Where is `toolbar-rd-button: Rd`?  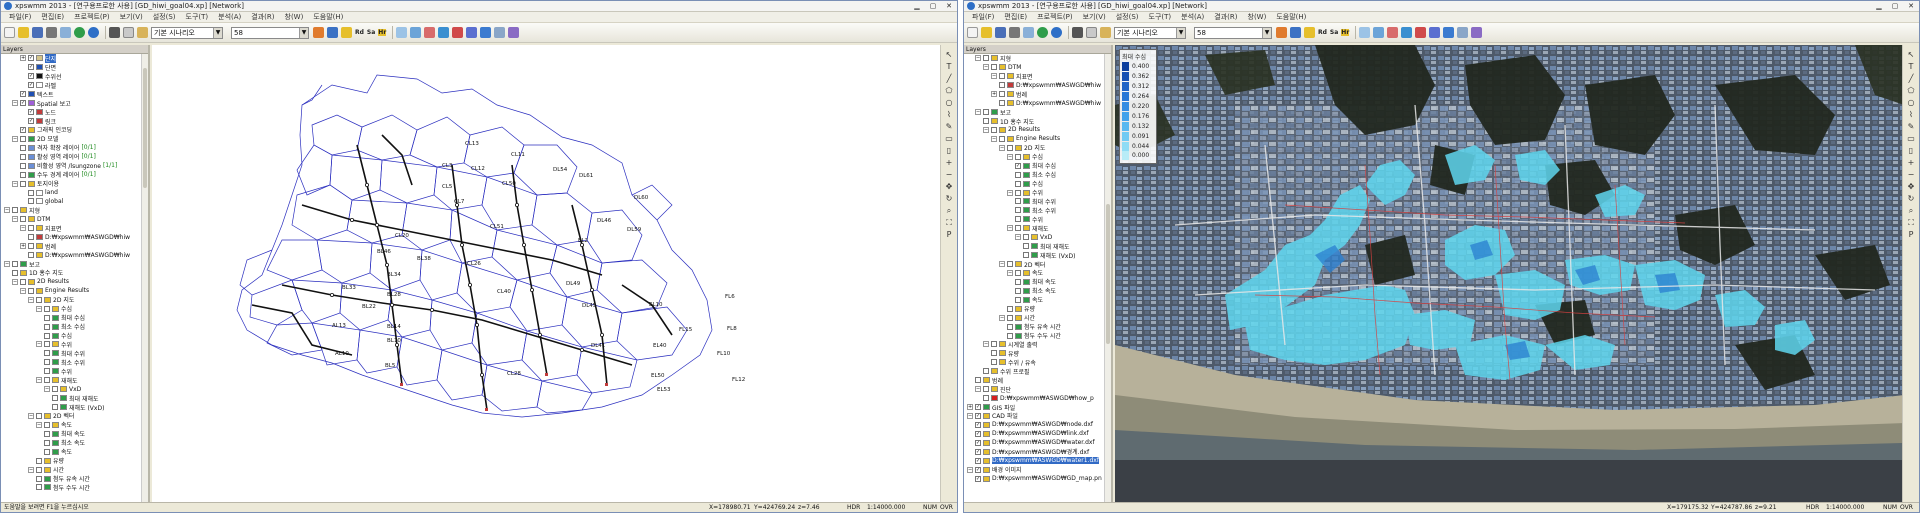
toolbar-rd-button: Rd is located at coordinates (359, 32).